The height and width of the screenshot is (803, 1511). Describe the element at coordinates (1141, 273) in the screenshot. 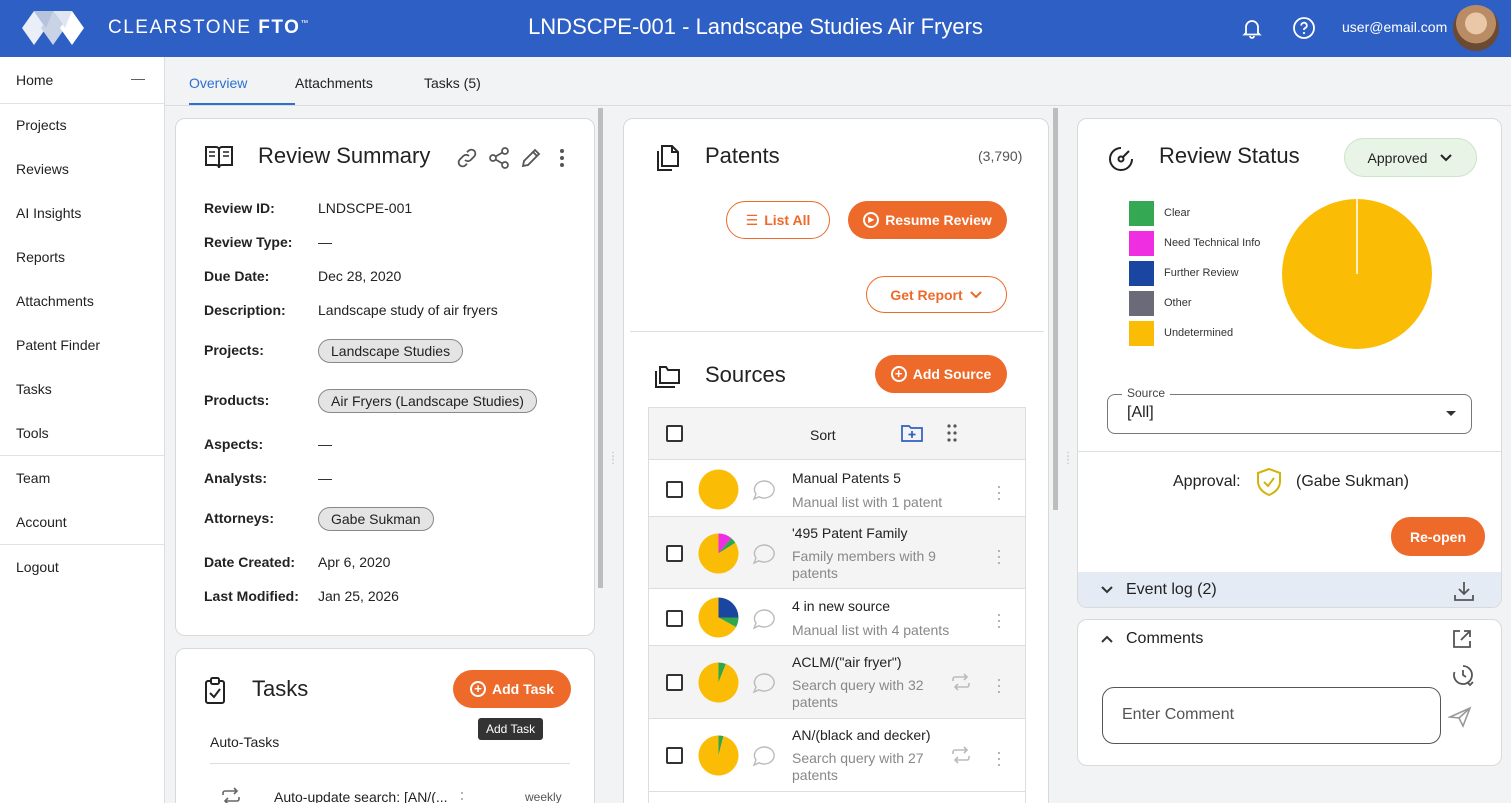

I see `legend-swatch-further-review` at that location.